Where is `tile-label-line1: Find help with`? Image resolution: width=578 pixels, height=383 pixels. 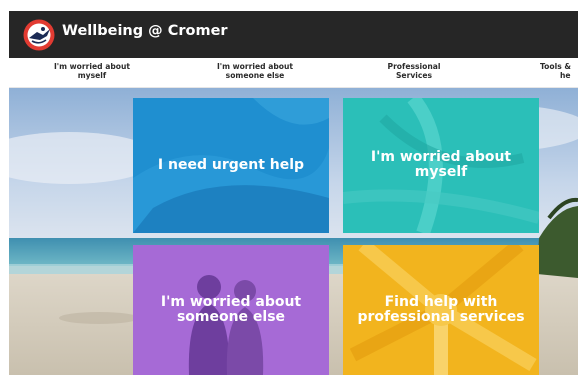 tile-label-line1: Find help with is located at coordinates (441, 302).